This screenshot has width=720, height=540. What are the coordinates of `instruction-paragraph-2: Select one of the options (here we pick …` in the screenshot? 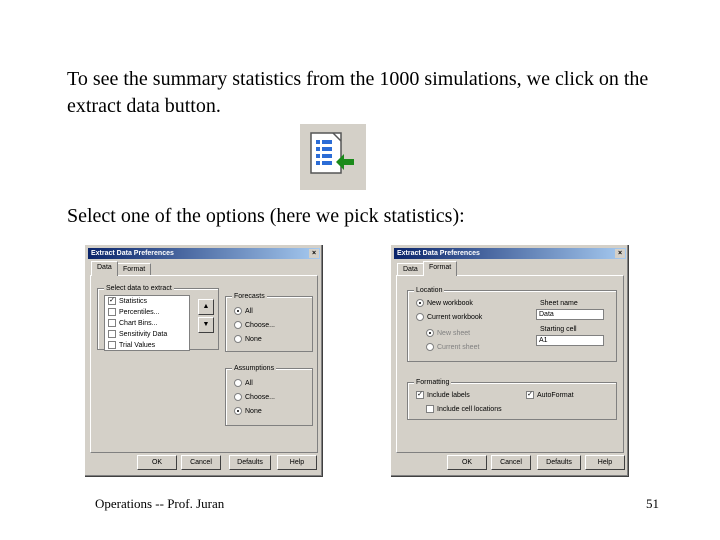 It's located at (266, 216).